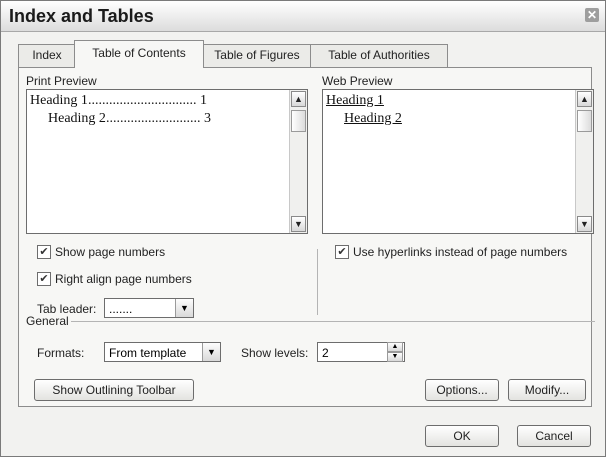 Image resolution: width=606 pixels, height=457 pixels. I want to click on print-preview-scrollbar: ▲ ▼, so click(298, 161).